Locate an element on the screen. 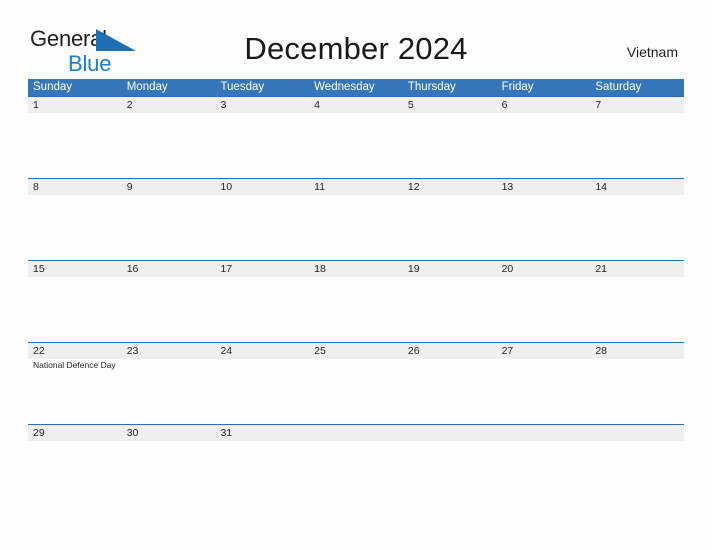 This screenshot has width=712, height=550. day-cell-19: 19 is located at coordinates (450, 301).